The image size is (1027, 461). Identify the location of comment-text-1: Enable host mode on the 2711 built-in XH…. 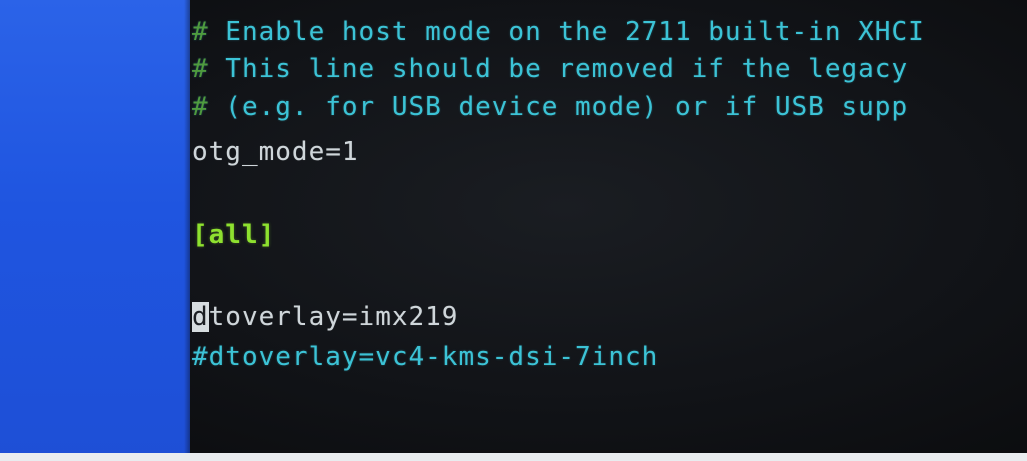
(566, 32).